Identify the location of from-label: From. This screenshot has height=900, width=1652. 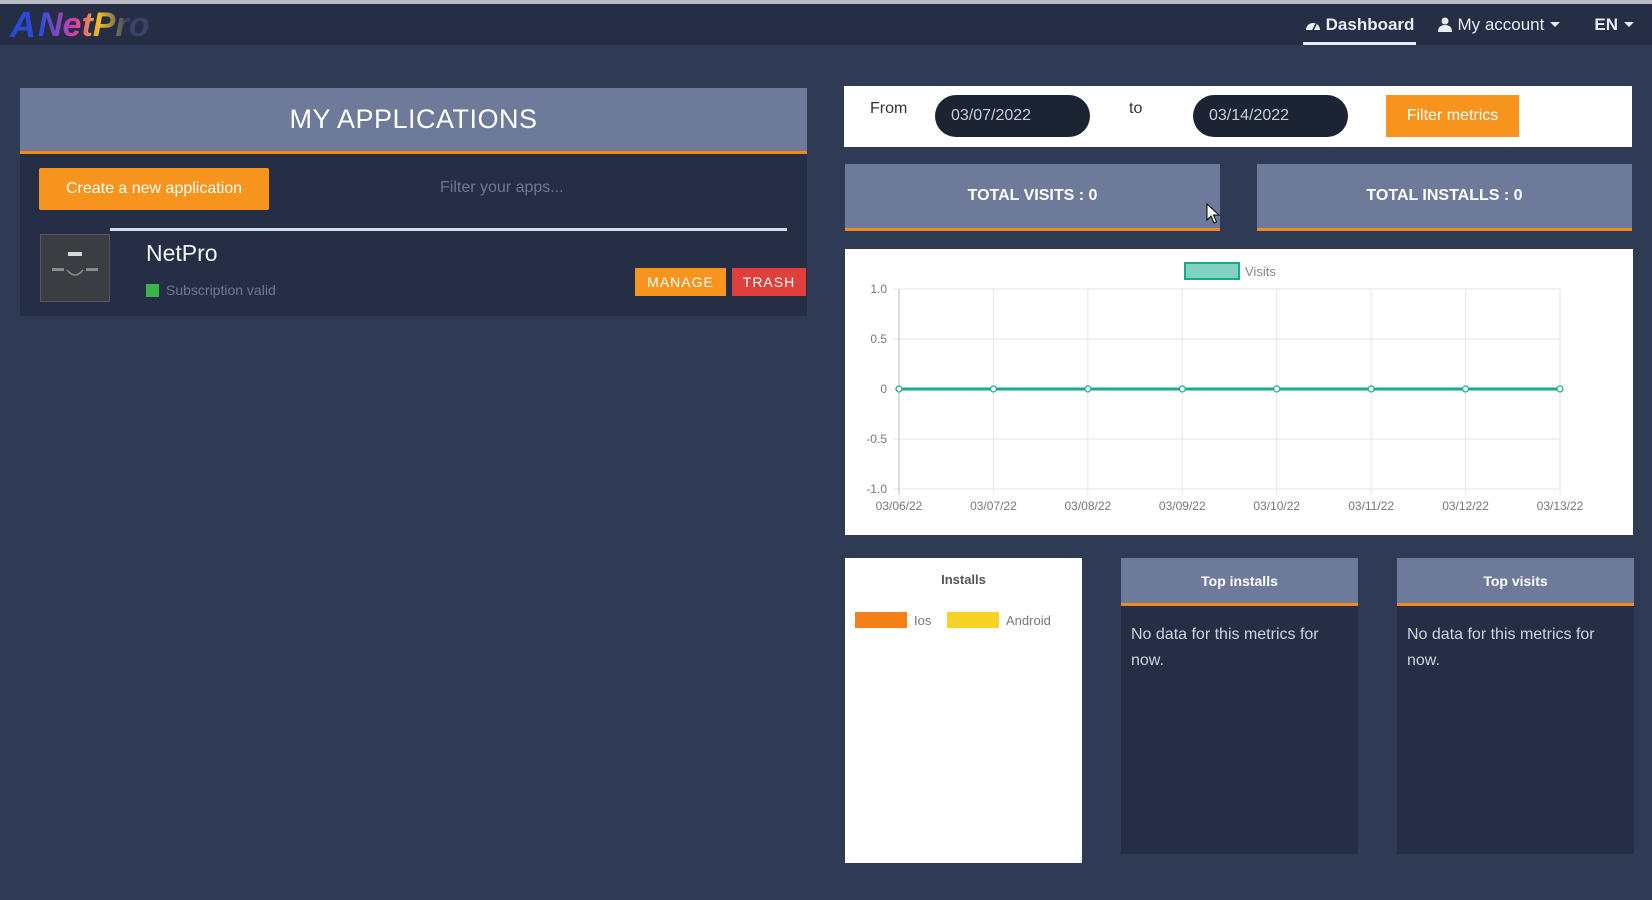
(889, 108).